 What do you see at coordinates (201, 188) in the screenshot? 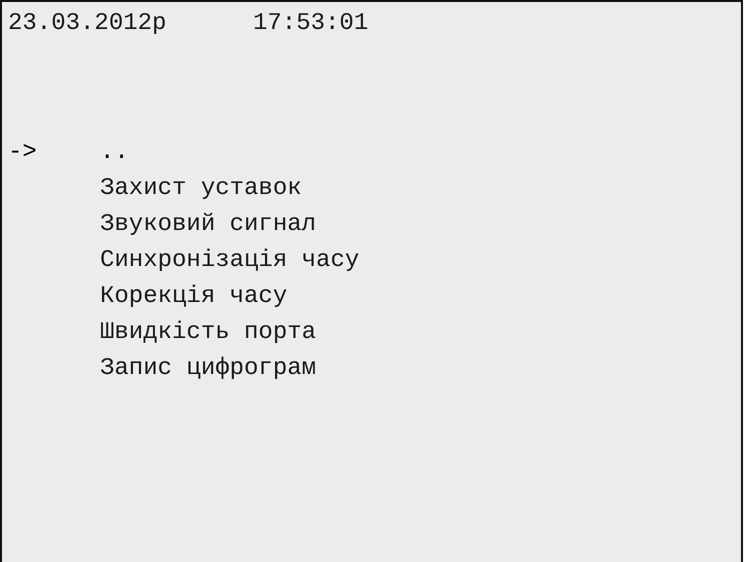
I see `menu-item: Захист уставок` at bounding box center [201, 188].